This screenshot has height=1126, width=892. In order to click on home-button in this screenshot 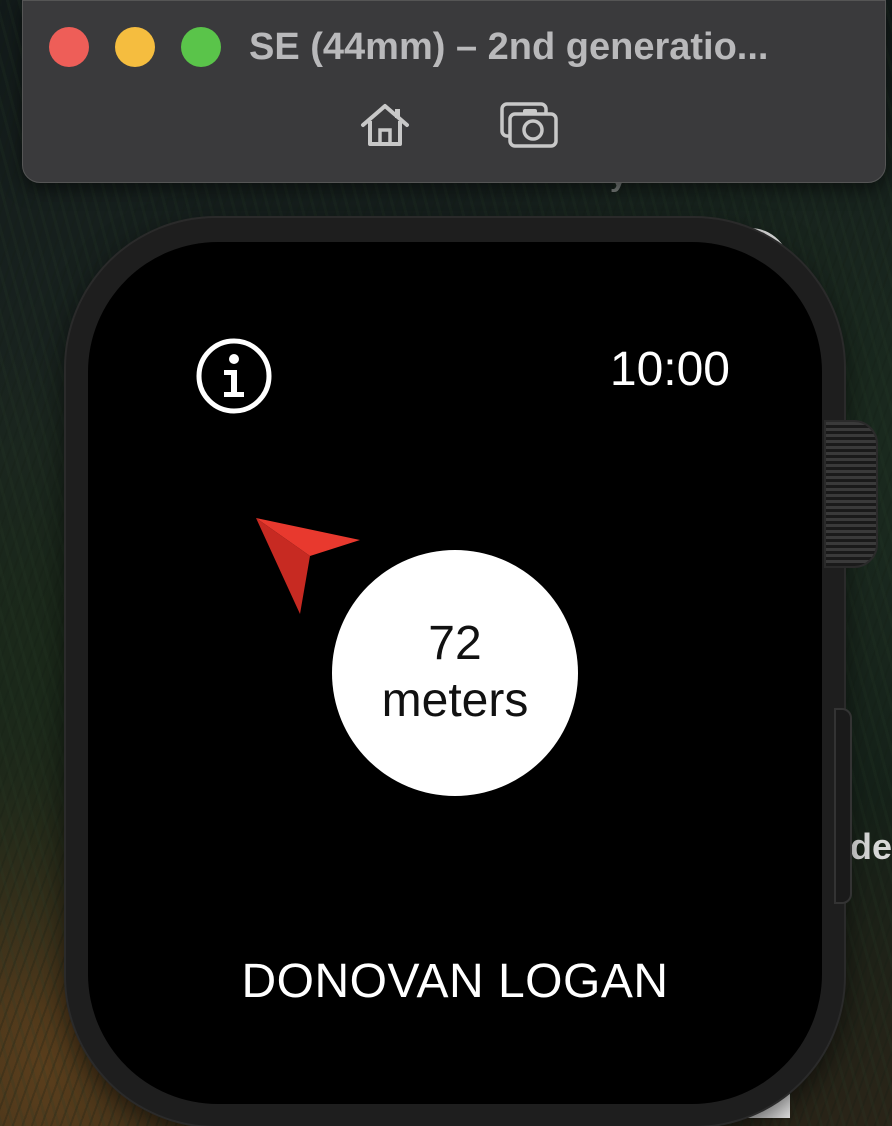, I will do `click(385, 125)`.